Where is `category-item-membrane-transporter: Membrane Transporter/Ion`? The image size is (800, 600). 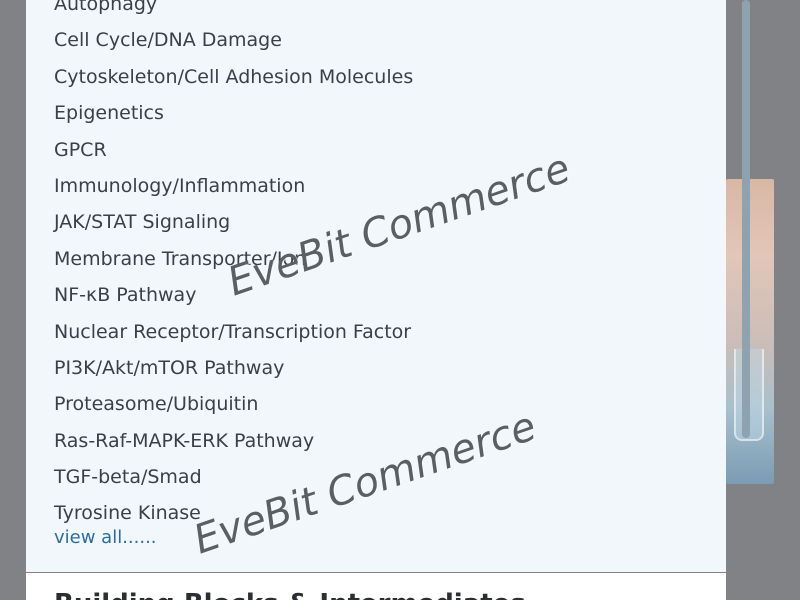
category-item-membrane-transporter: Membrane Transporter/Ion is located at coordinates (233, 259).